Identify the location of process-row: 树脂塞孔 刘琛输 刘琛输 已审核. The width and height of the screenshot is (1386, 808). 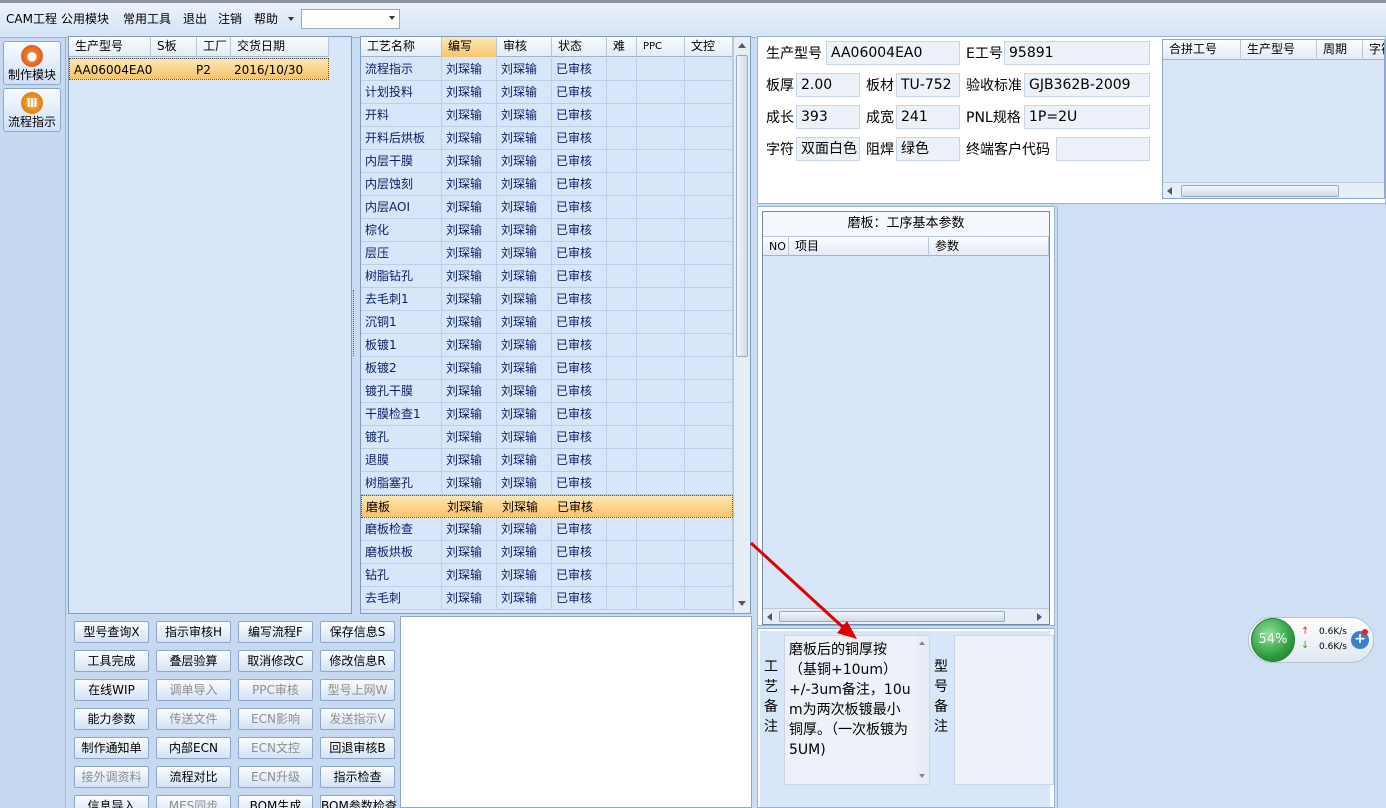
(547, 483).